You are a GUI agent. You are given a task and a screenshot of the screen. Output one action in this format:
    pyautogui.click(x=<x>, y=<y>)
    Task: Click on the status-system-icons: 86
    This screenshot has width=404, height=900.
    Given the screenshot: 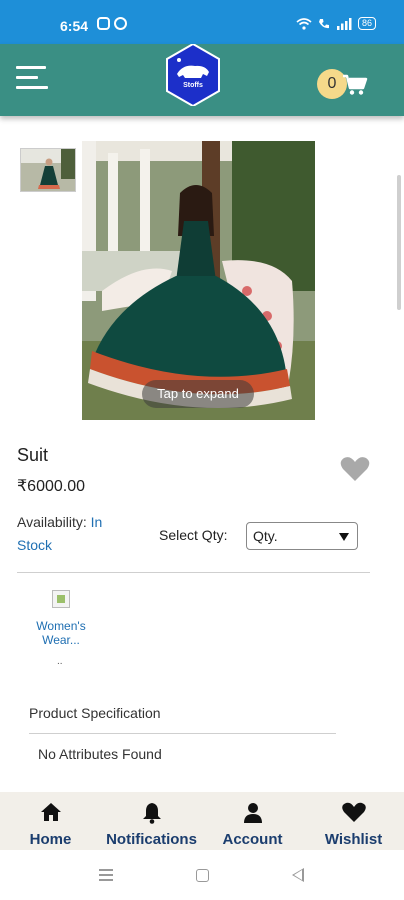 What is the action you would take?
    pyautogui.click(x=336, y=23)
    